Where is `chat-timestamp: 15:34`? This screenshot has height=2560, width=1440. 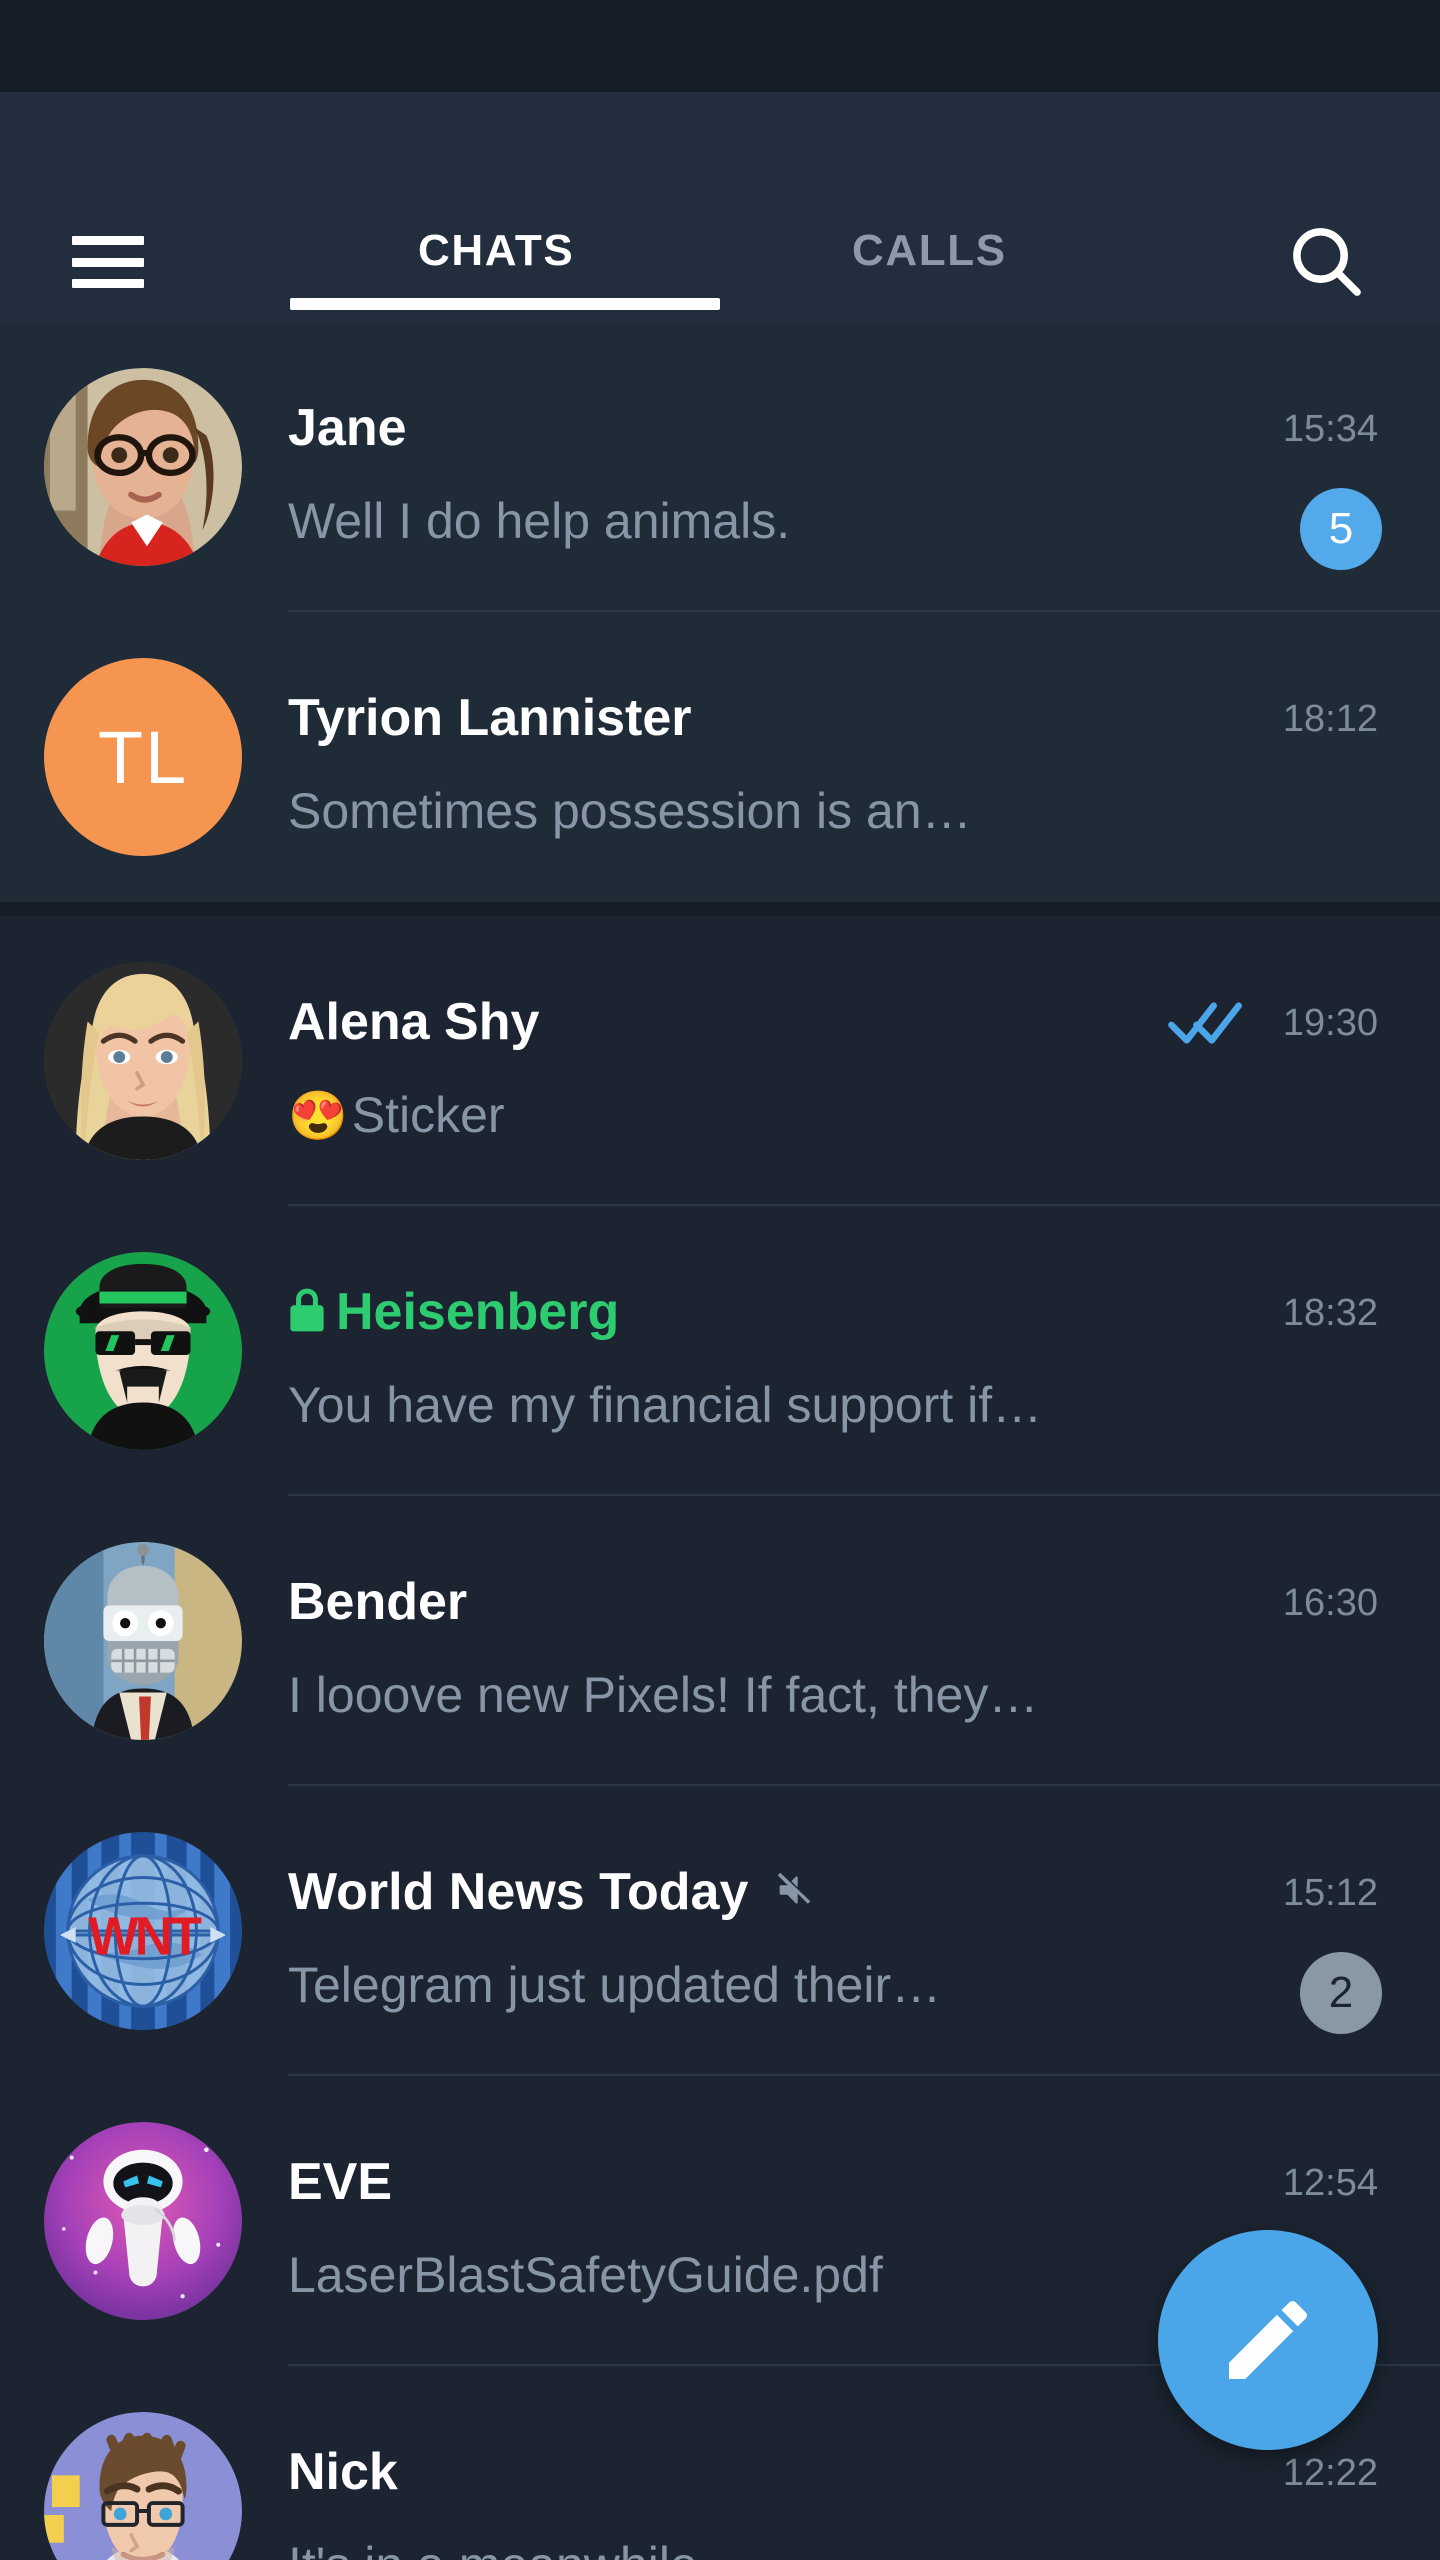 chat-timestamp: 15:34 is located at coordinates (1330, 429).